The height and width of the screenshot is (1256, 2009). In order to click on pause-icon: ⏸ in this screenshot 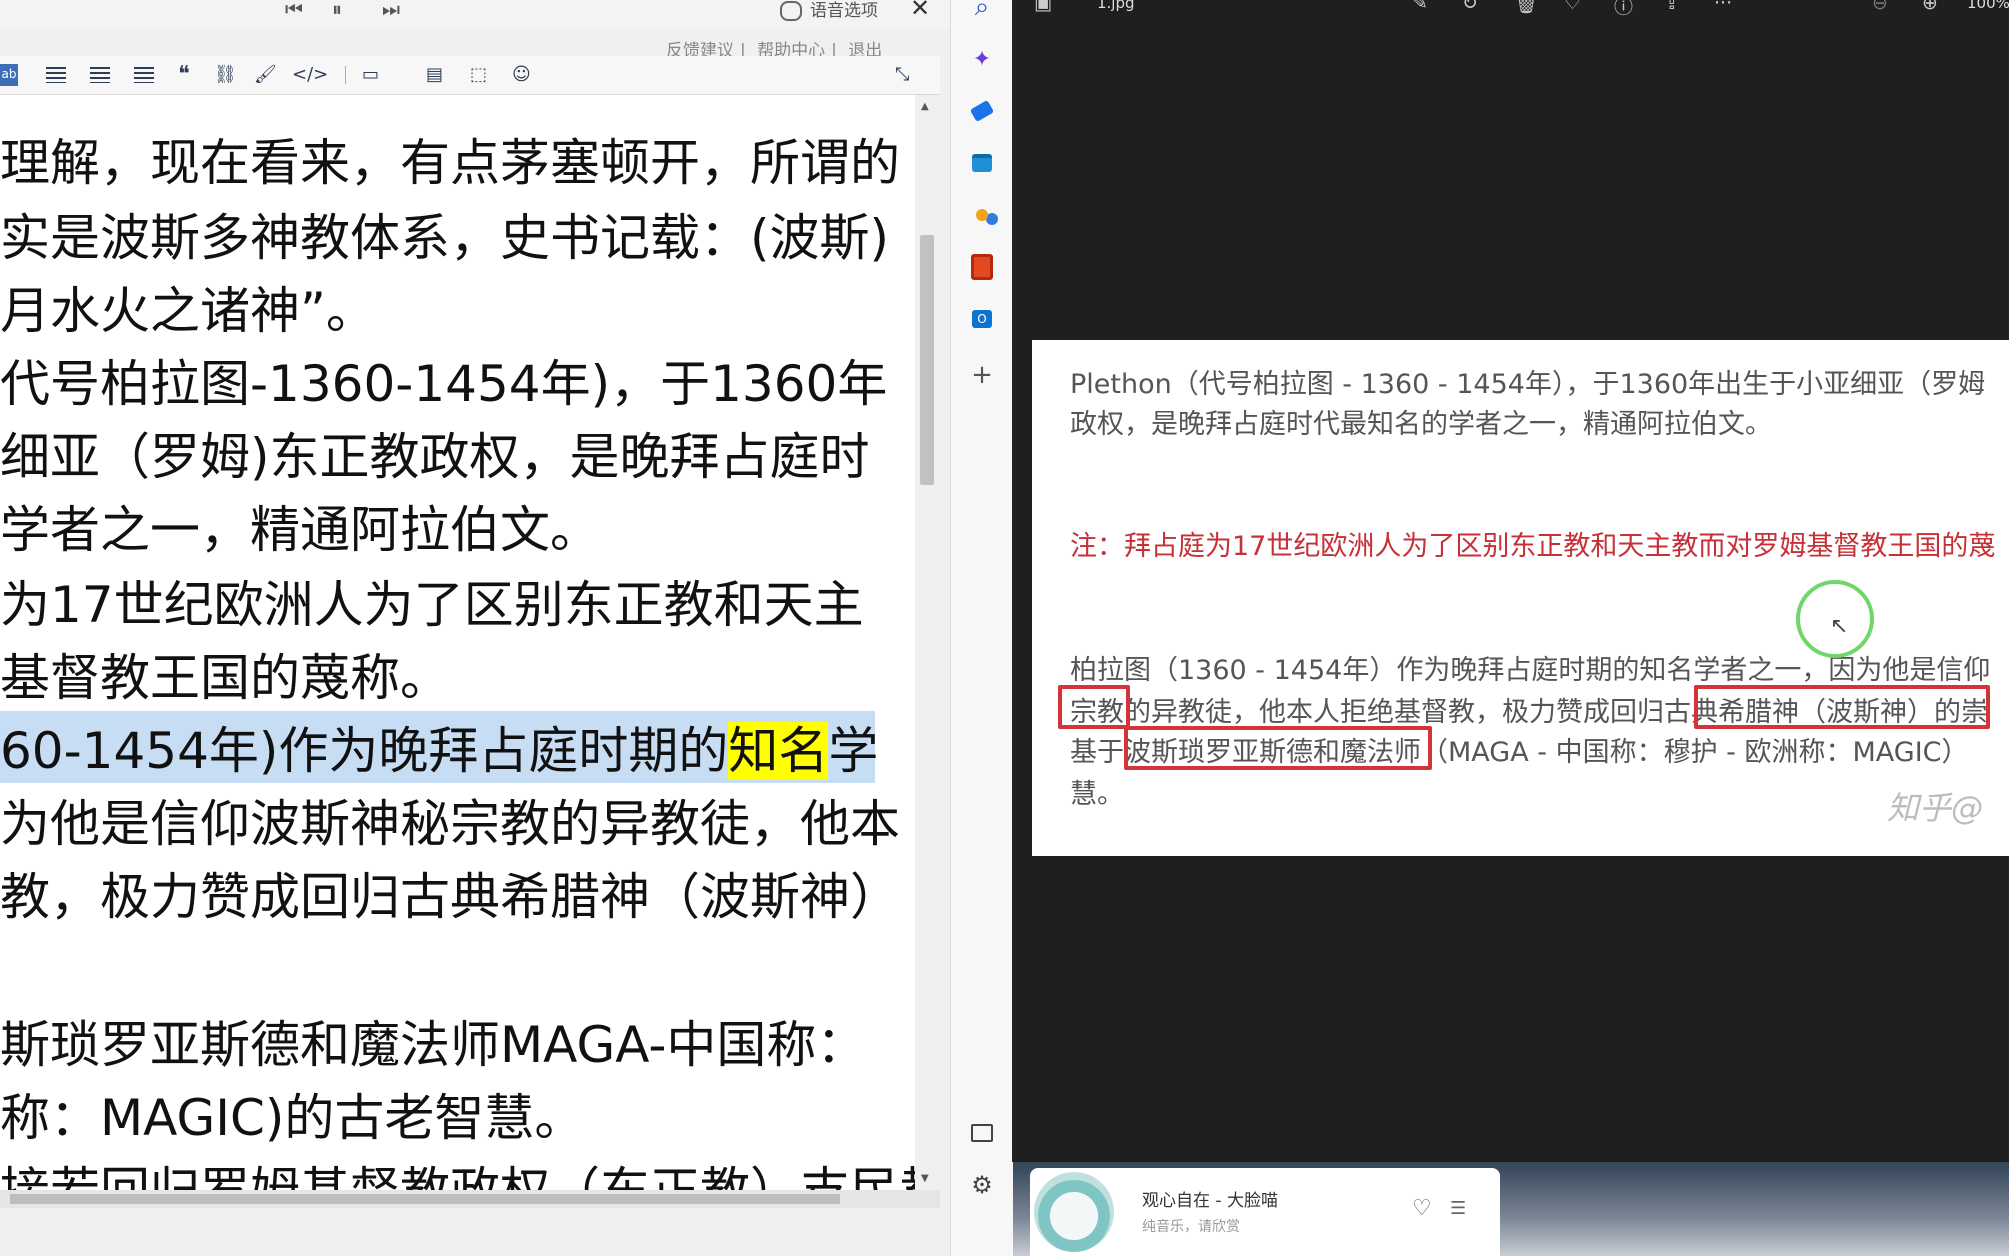, I will do `click(337, 11)`.